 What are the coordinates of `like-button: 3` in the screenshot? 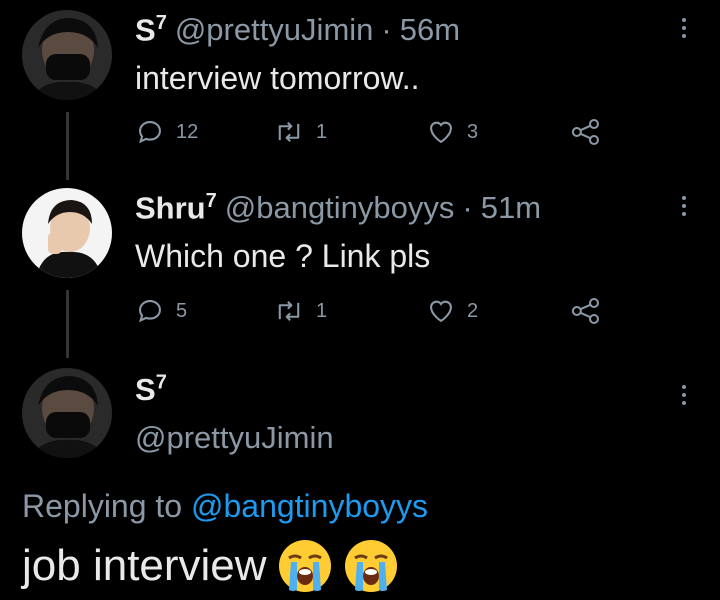 It's located at (452, 132).